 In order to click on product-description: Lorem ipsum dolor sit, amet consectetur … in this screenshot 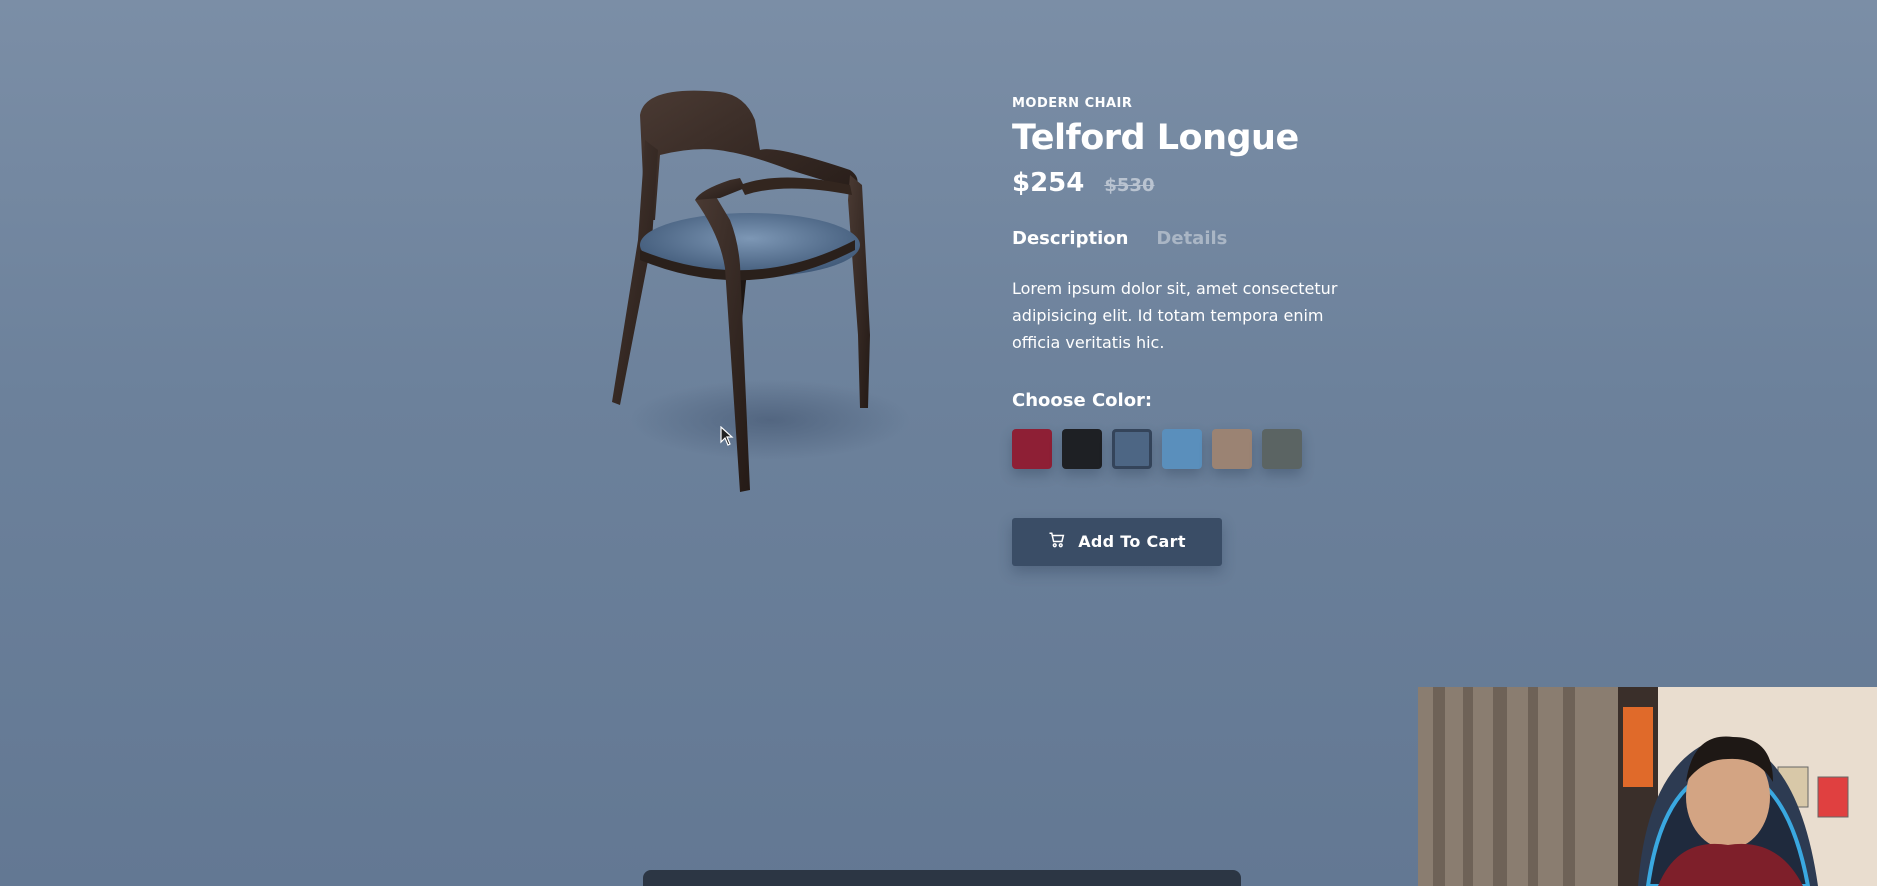, I will do `click(1175, 315)`.